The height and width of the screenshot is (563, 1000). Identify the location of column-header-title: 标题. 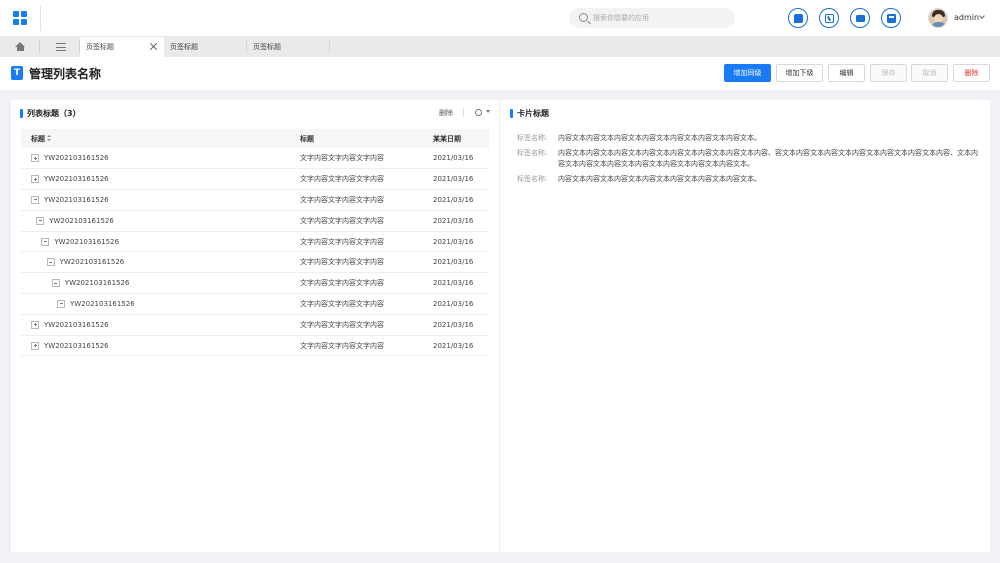
(155, 138).